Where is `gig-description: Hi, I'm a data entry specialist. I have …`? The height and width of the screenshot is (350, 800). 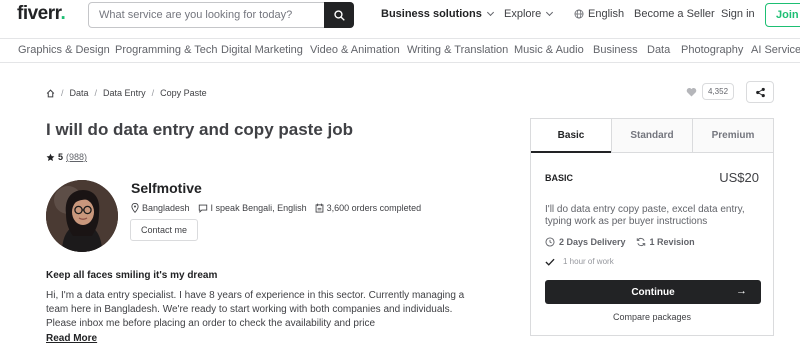
gig-description: Hi, I'm a data entry specialist. I have … is located at coordinates (255, 309).